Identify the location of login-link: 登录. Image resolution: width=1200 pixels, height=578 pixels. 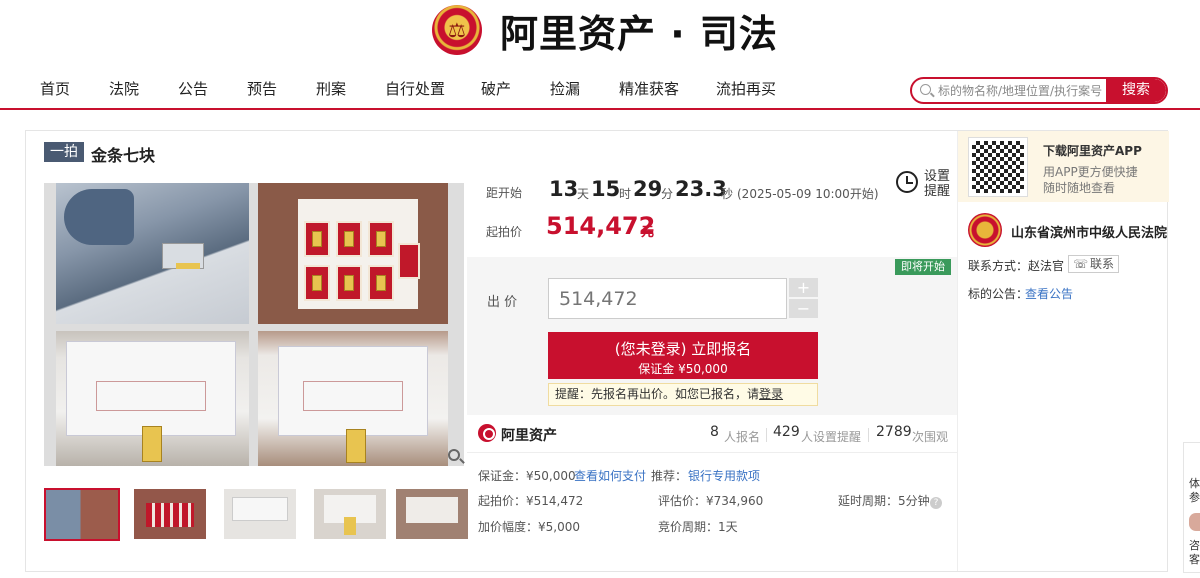
(771, 394).